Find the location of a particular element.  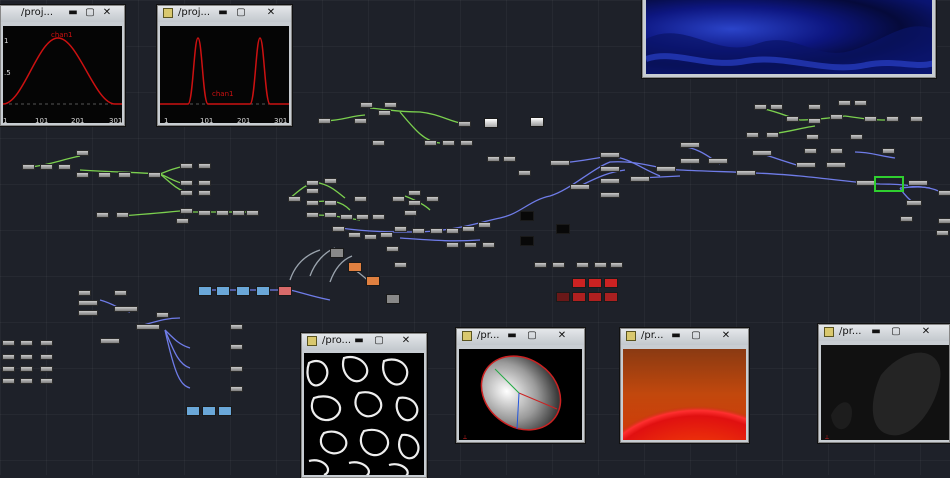

chart-viewer-window-1: /proj... ▬ ▢ ✕ chan1 1 .5 1 101 201 301 is located at coordinates (62, 65).